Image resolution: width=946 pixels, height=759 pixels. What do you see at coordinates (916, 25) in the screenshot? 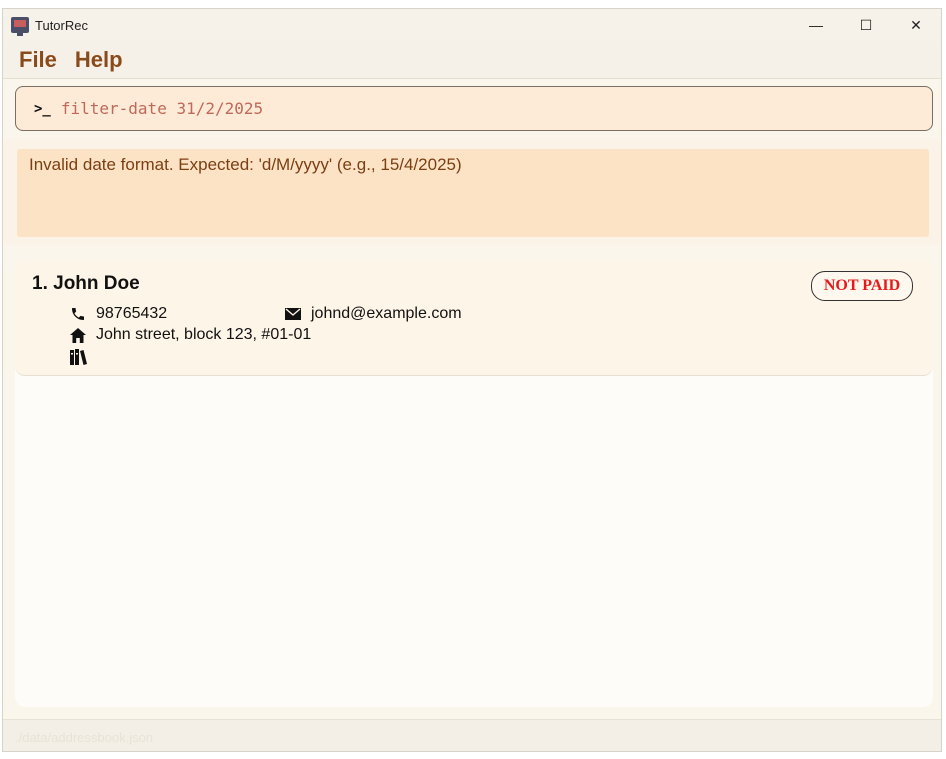
I see `close-button: ✕` at bounding box center [916, 25].